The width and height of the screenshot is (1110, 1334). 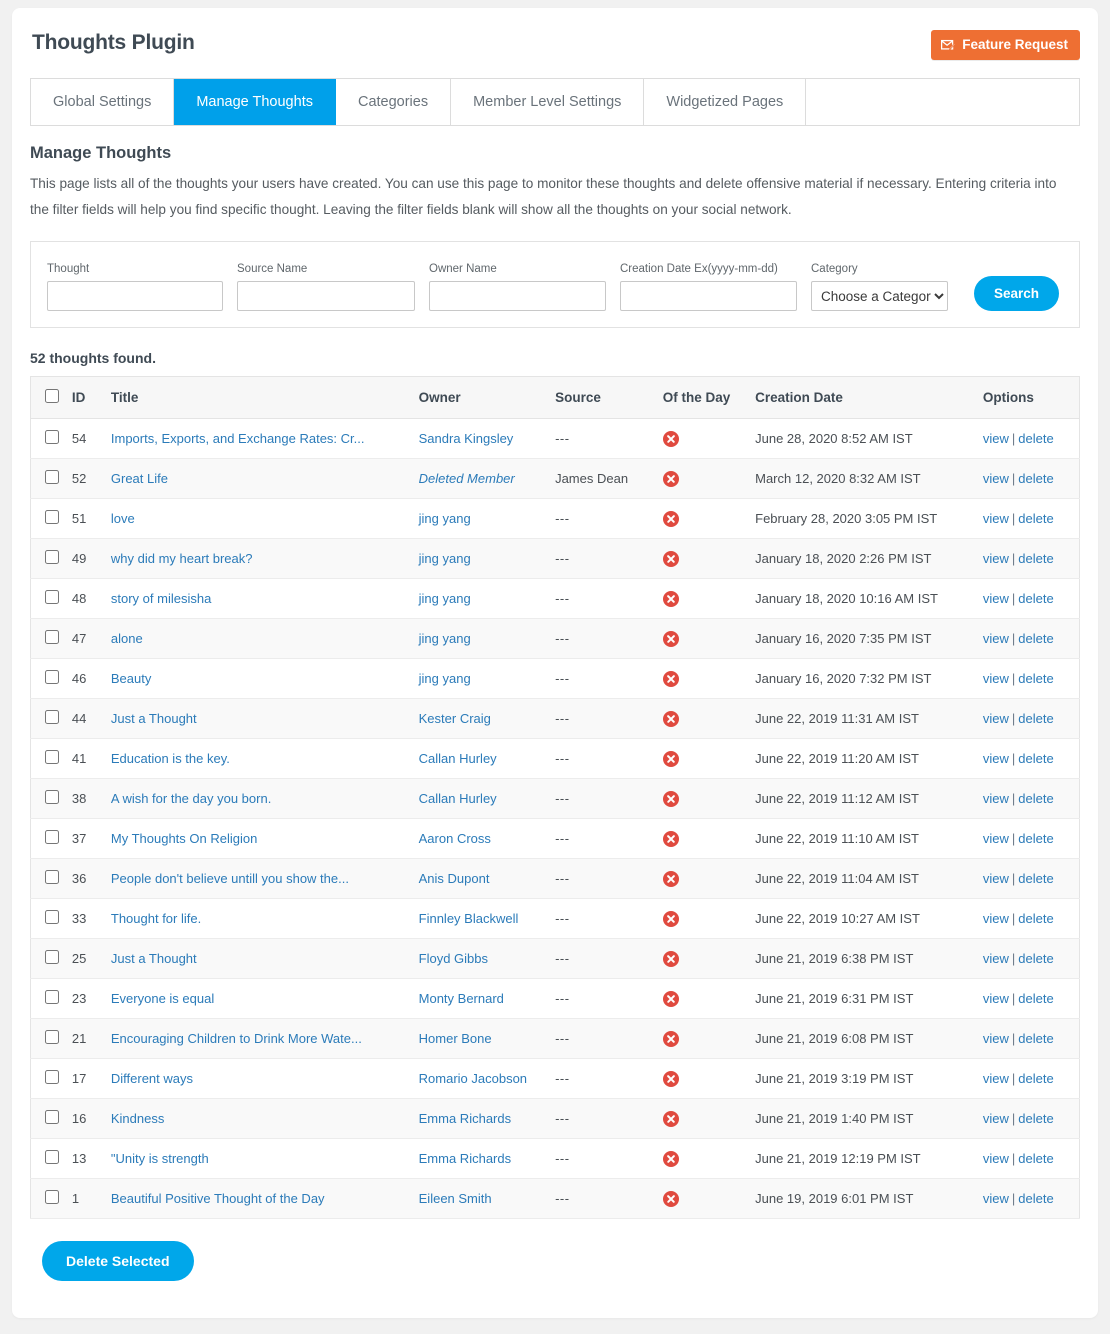 What do you see at coordinates (461, 998) in the screenshot?
I see `owner-link: Monty Bernard` at bounding box center [461, 998].